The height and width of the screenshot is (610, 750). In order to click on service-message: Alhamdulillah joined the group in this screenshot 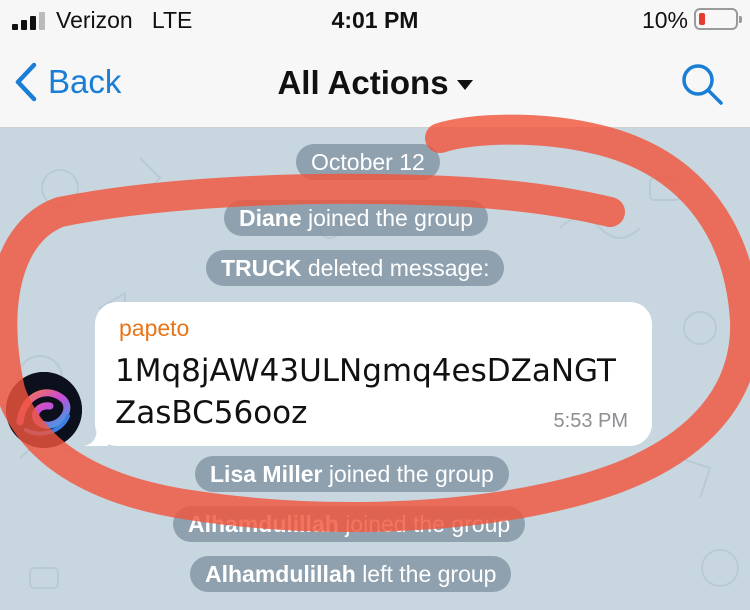, I will do `click(349, 524)`.